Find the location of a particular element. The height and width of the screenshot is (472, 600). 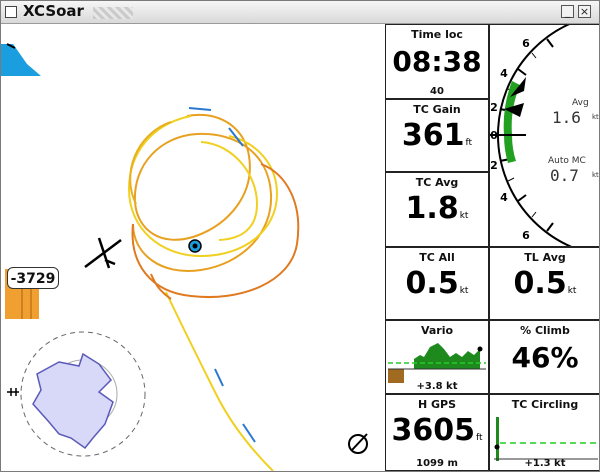

infobox-value: 361ft is located at coordinates (437, 135).